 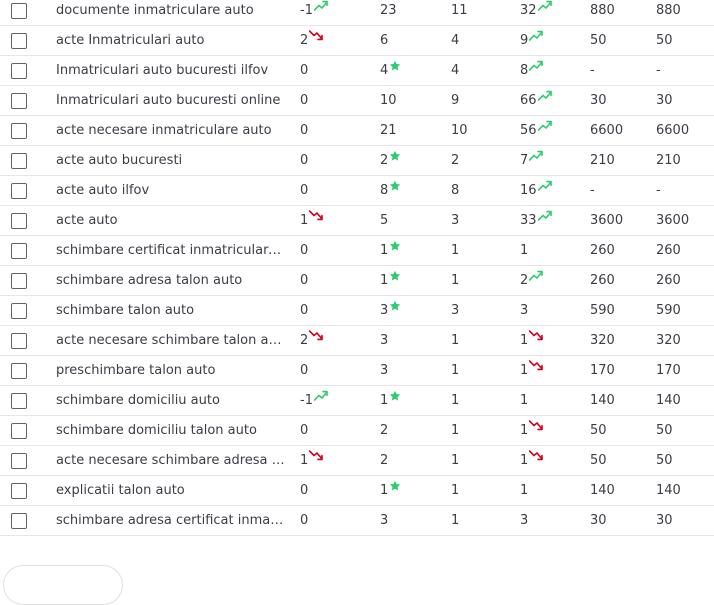 I want to click on search-volume-2-value: 210, so click(x=668, y=160).